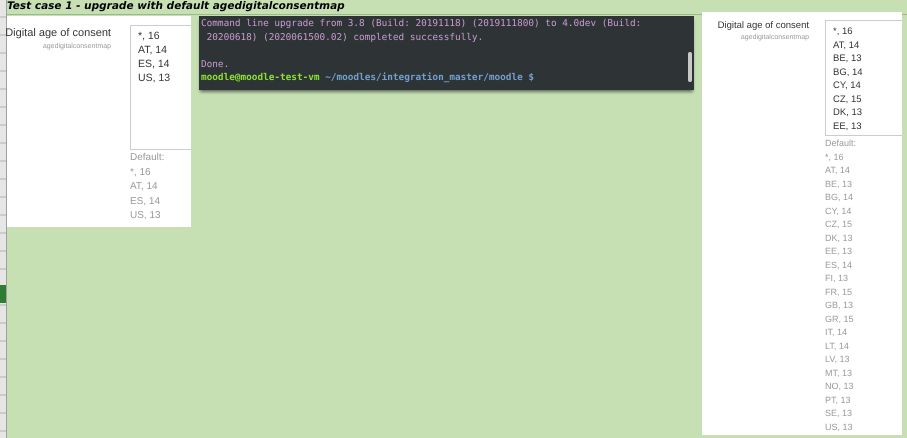 The width and height of the screenshot is (907, 438). I want to click on default-entry: PT, 13, so click(838, 400).